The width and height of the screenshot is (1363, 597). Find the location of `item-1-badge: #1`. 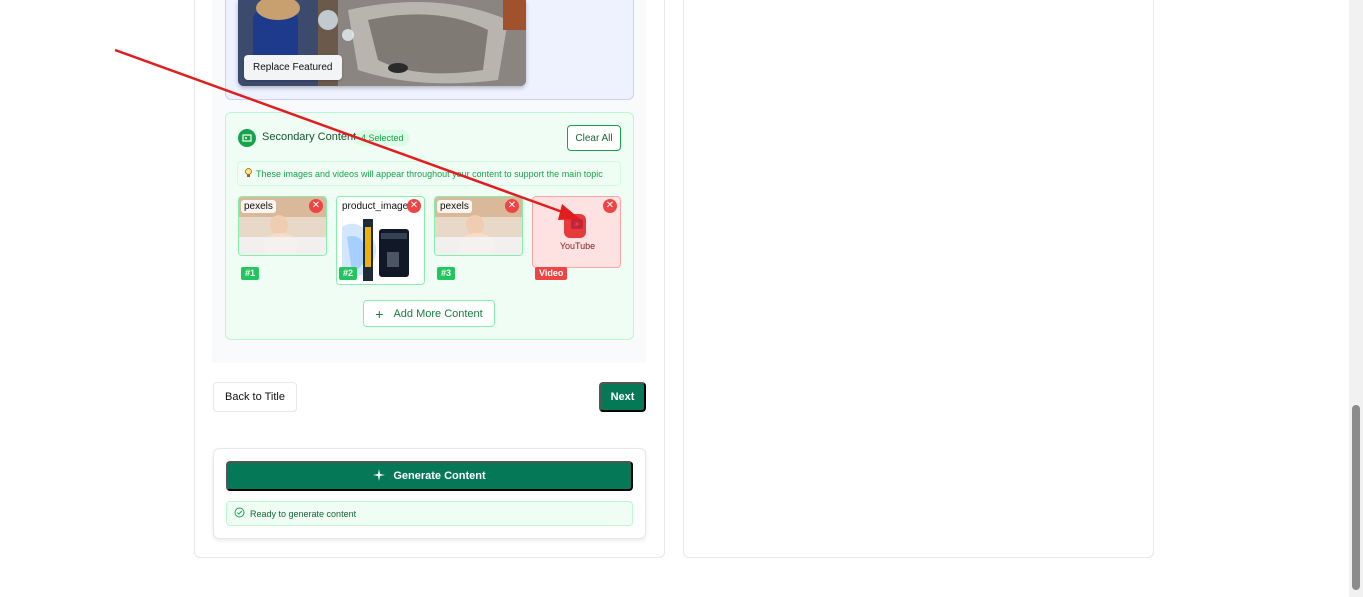

item-1-badge: #1 is located at coordinates (250, 273).